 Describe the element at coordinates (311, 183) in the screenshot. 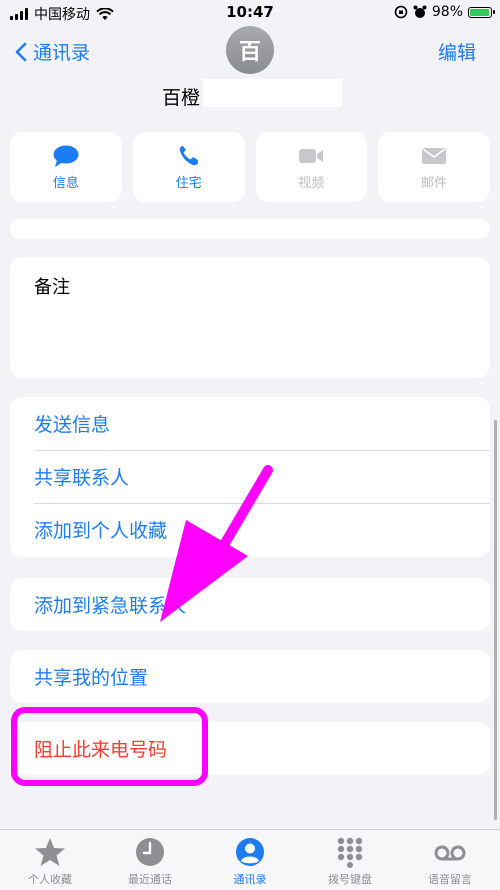

I see `video-action-label: 视频` at that location.